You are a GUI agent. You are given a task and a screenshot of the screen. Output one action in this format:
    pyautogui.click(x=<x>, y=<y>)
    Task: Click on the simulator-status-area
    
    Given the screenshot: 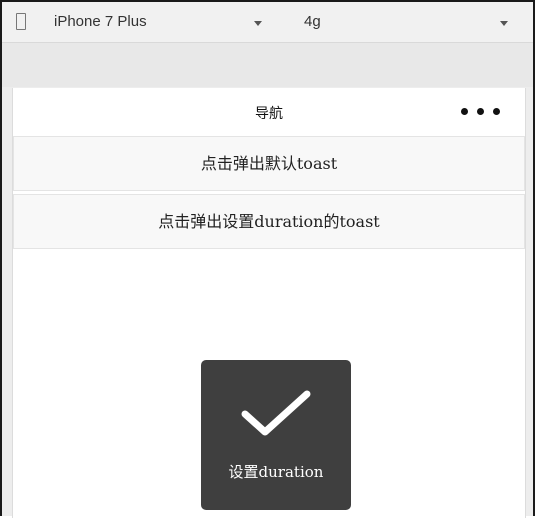 What is the action you would take?
    pyautogui.click(x=267, y=65)
    